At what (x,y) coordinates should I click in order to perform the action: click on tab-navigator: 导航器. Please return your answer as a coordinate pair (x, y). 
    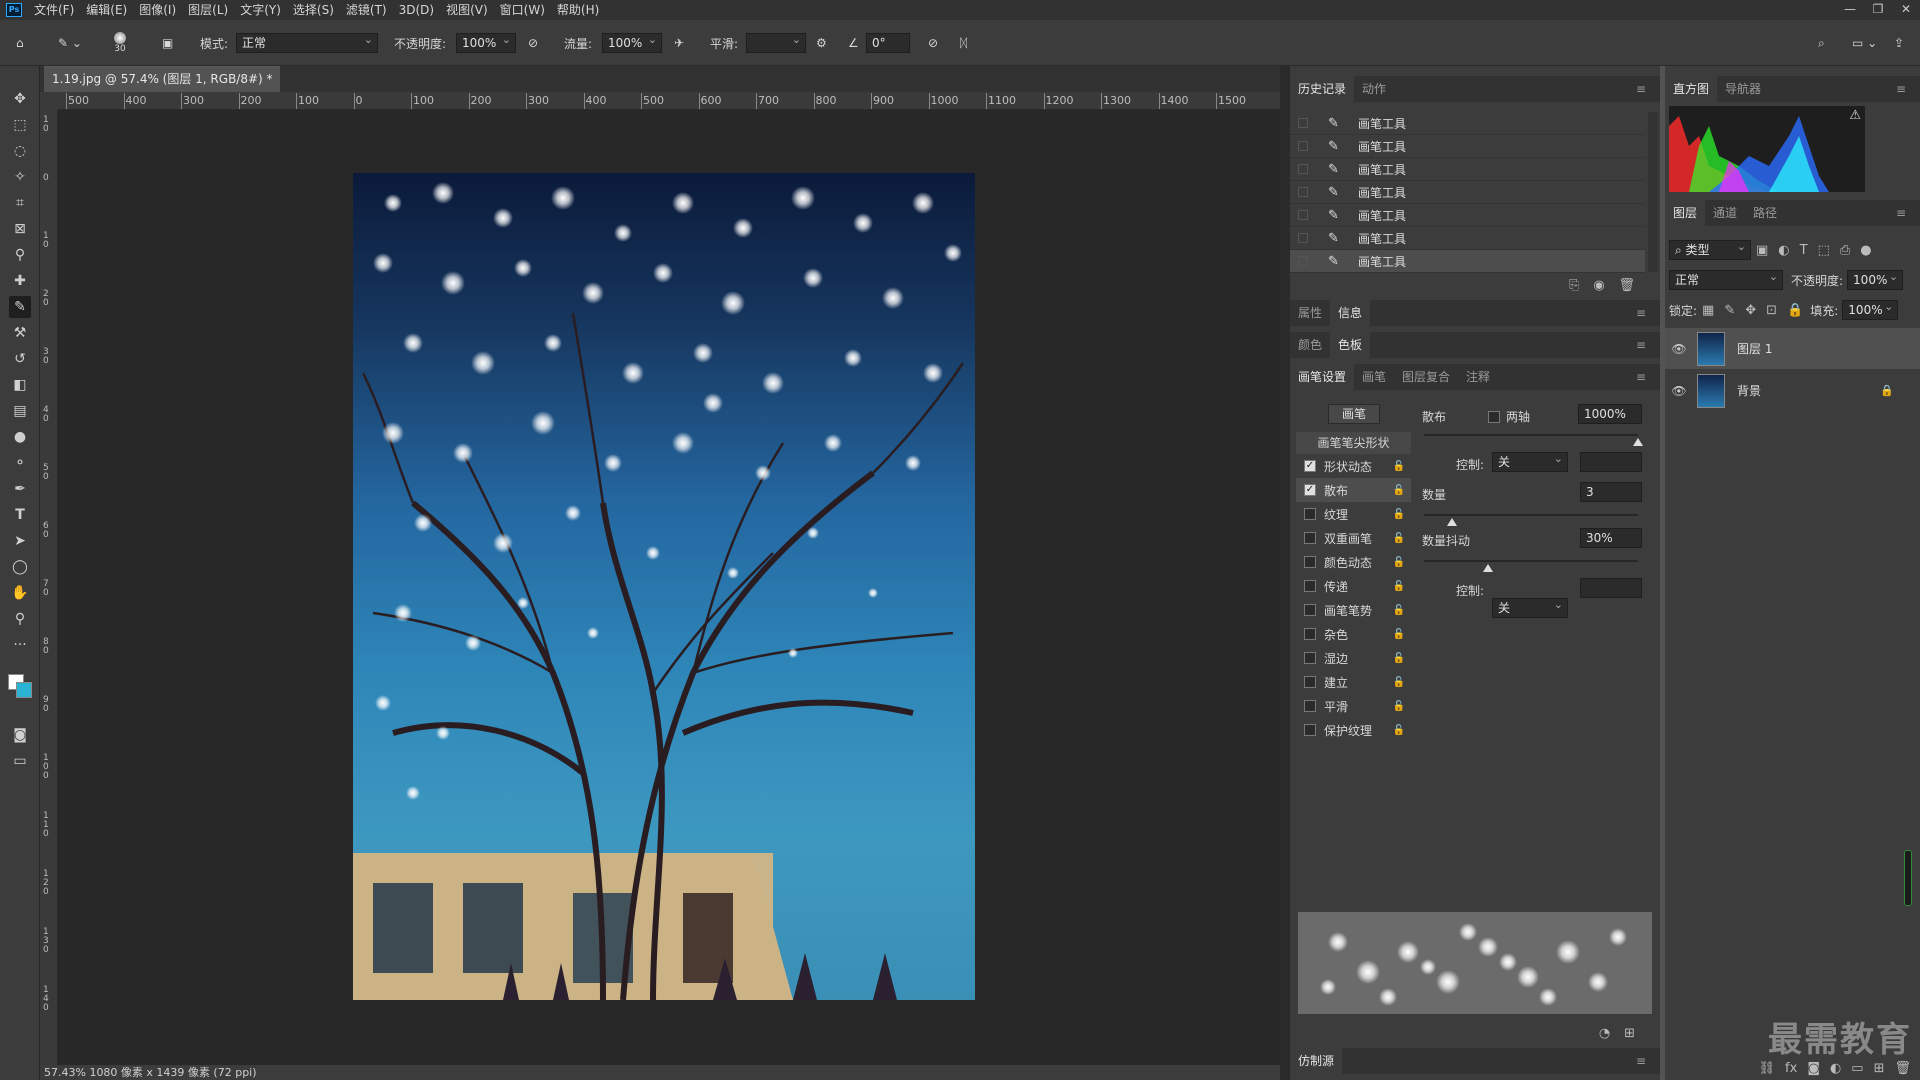
    Looking at the image, I should click on (1743, 89).